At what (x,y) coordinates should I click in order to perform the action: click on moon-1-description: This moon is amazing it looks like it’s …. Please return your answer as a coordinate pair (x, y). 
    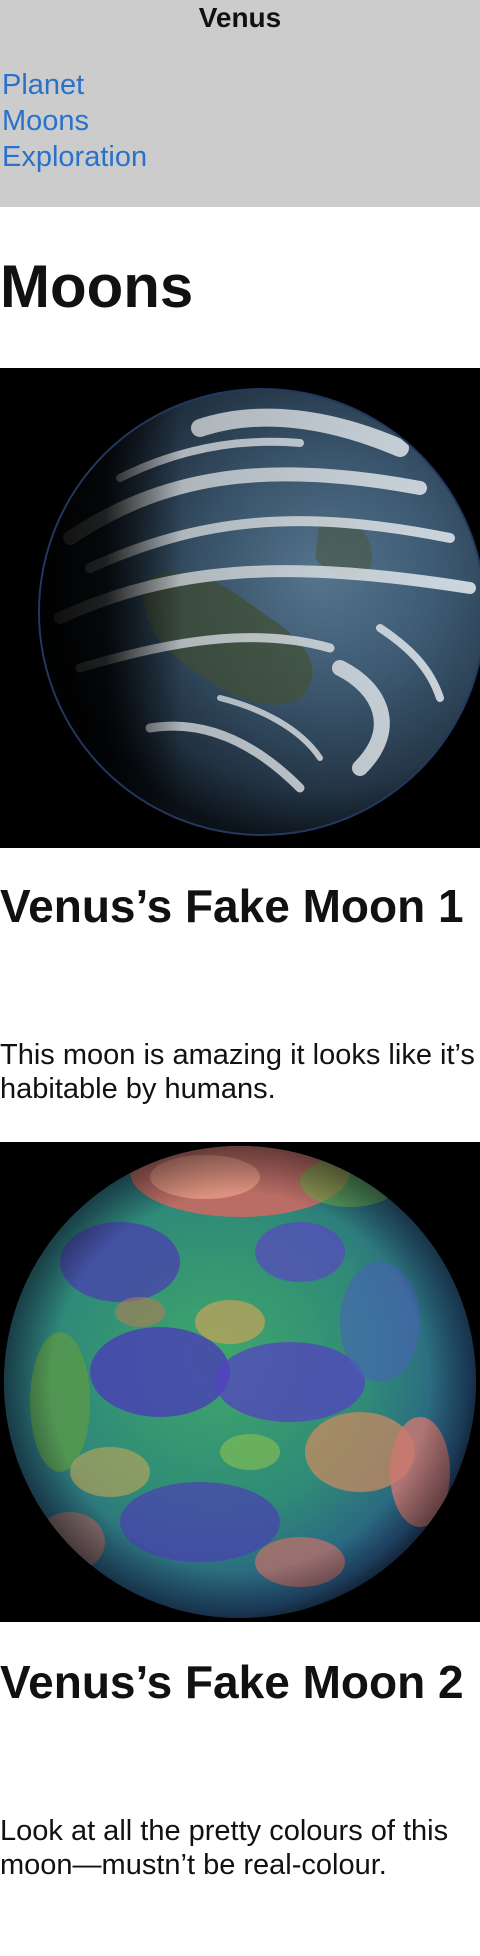
    Looking at the image, I should click on (237, 1072).